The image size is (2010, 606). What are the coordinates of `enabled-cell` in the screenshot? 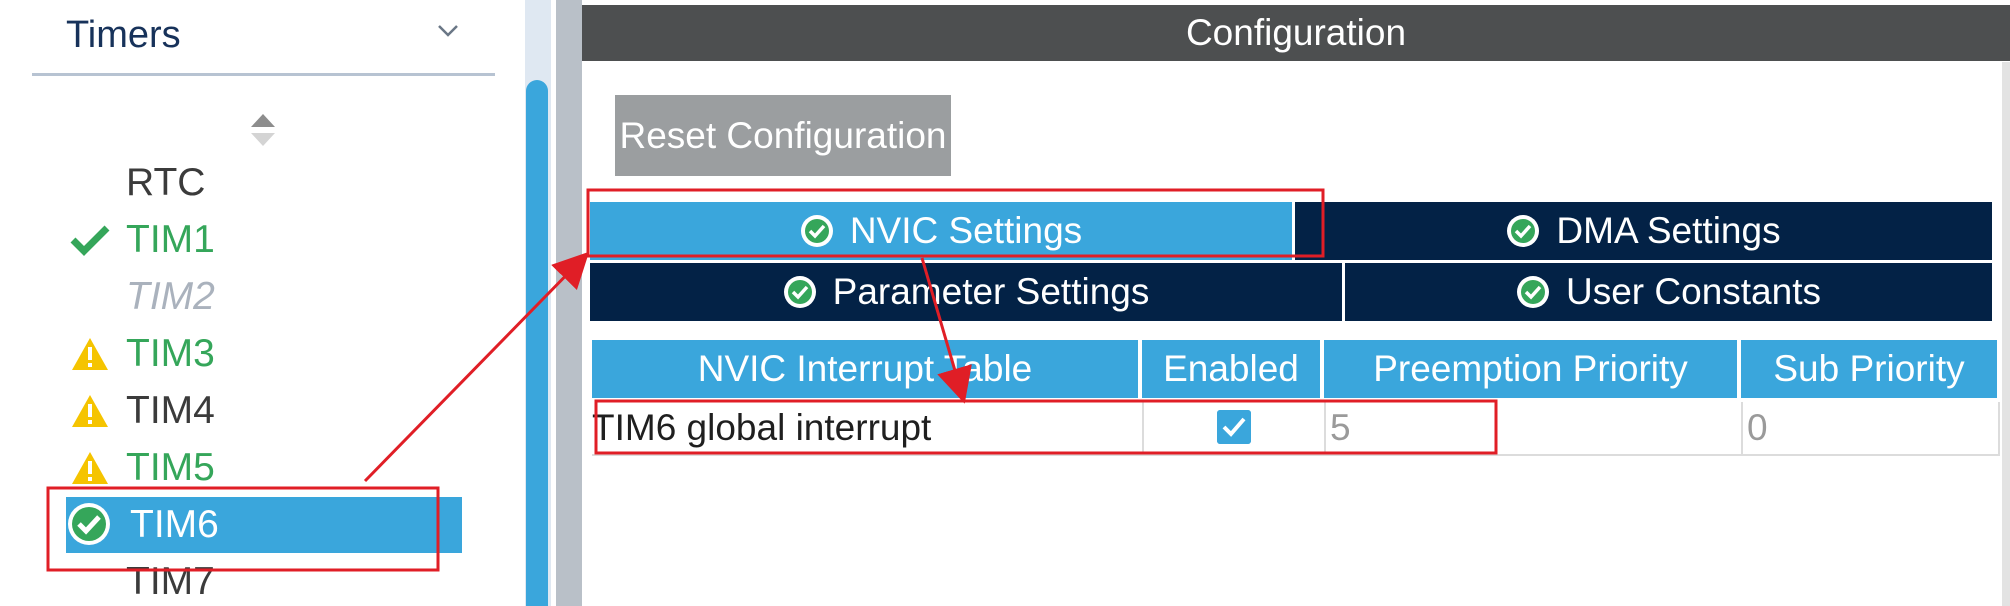 It's located at (1233, 428).